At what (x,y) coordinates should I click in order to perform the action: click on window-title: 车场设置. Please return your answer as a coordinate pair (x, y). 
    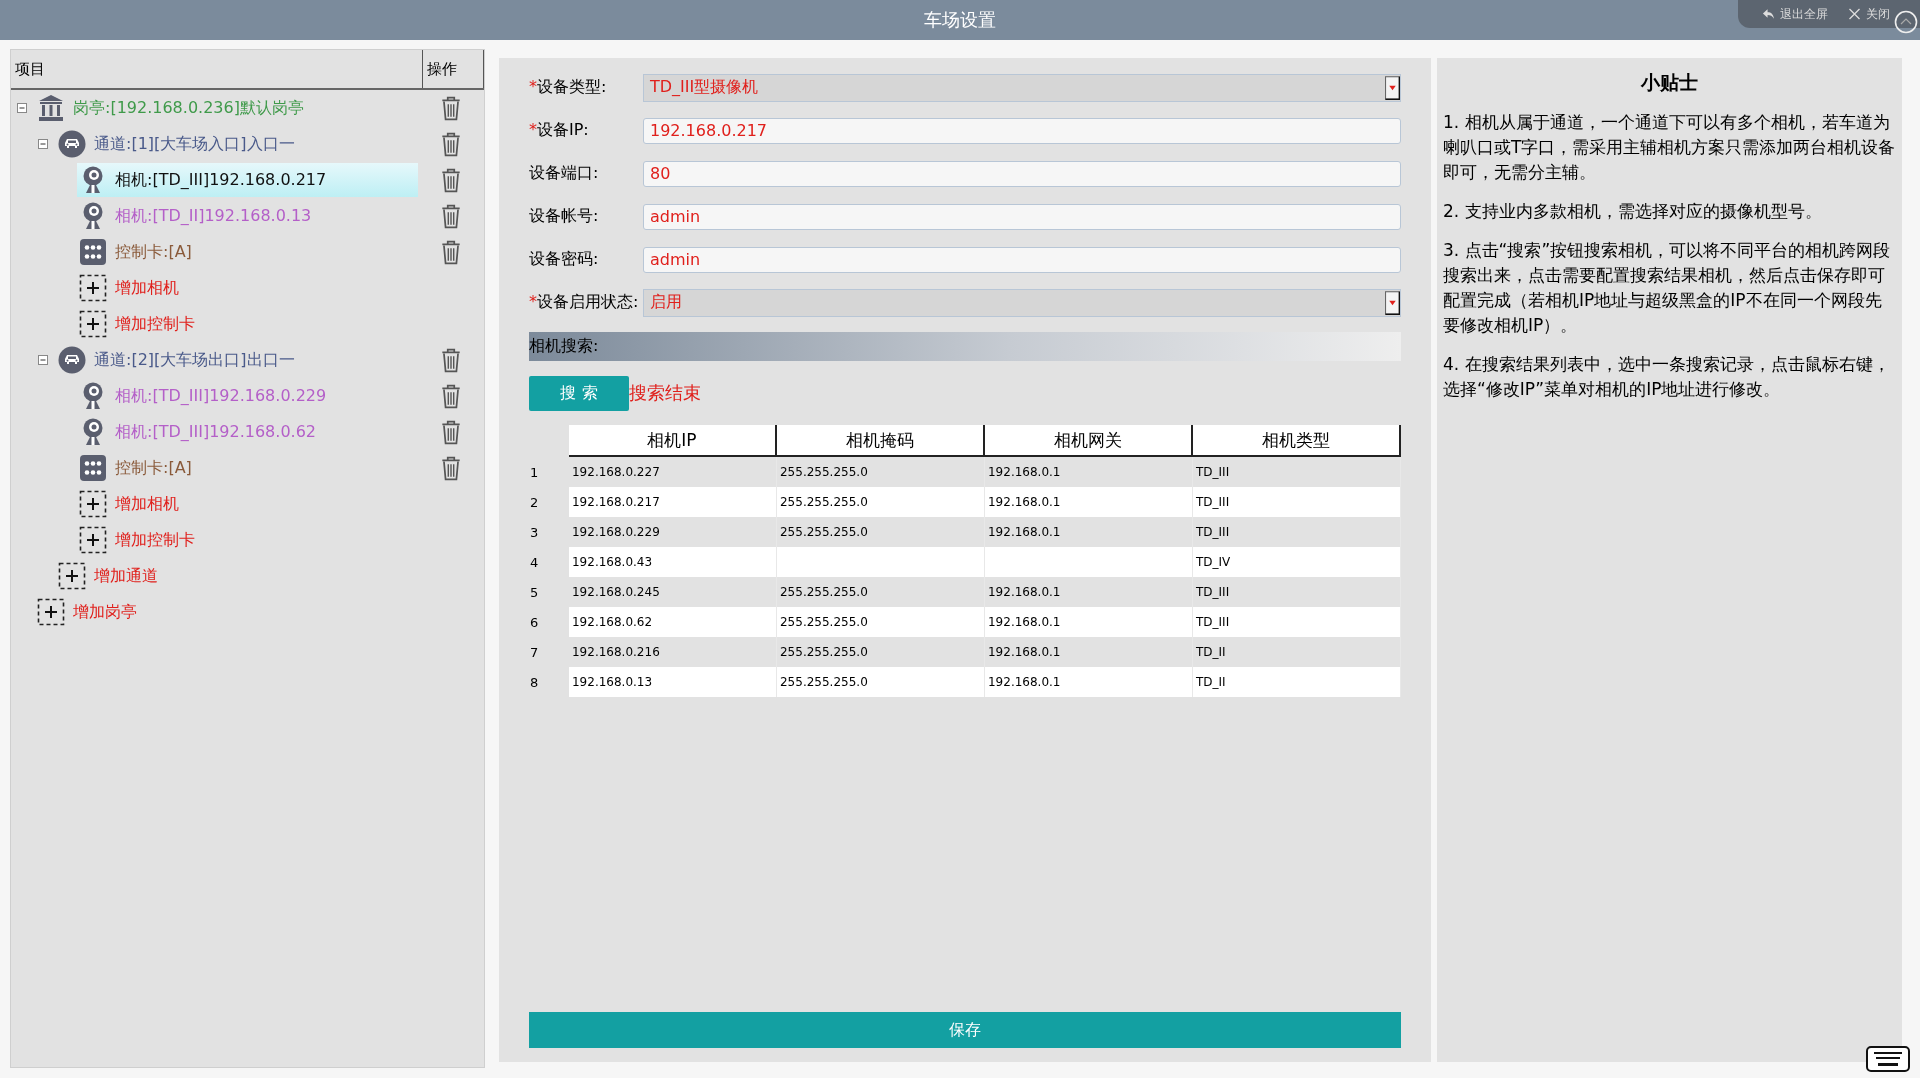
    Looking at the image, I should click on (960, 20).